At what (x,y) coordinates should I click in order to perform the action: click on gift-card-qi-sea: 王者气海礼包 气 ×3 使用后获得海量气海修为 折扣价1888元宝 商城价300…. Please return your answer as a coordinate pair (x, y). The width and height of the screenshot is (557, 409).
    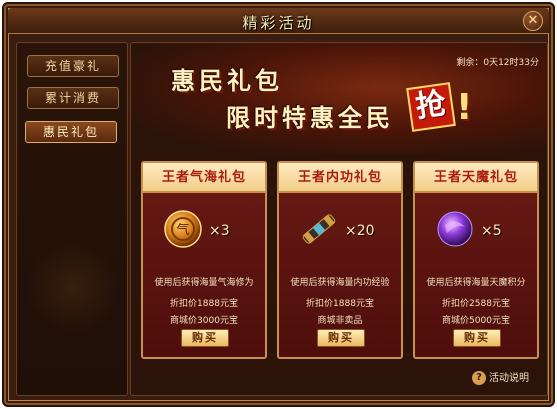
    Looking at the image, I should click on (204, 260).